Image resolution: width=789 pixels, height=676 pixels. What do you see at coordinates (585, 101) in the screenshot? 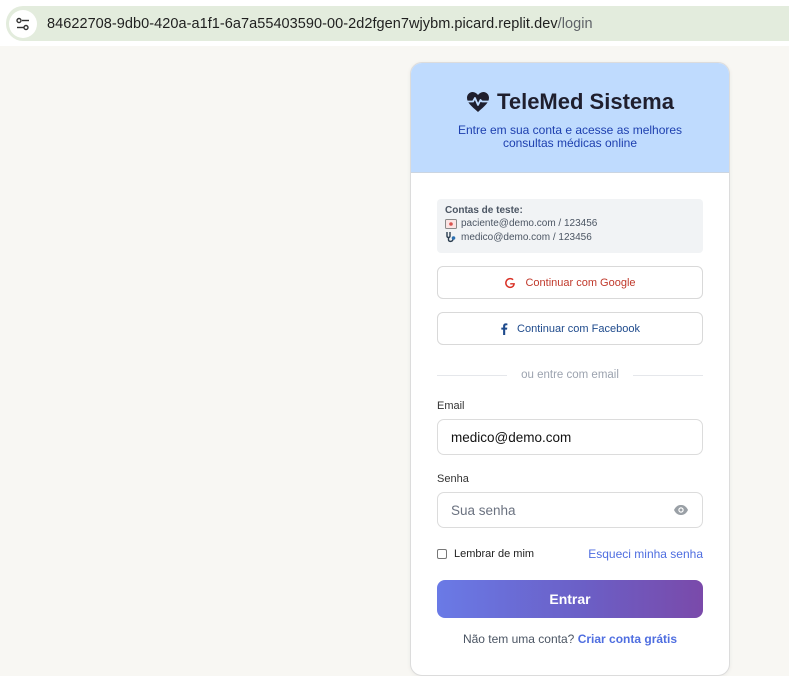
I see `brand-name: TeleMed Sistema` at bounding box center [585, 101].